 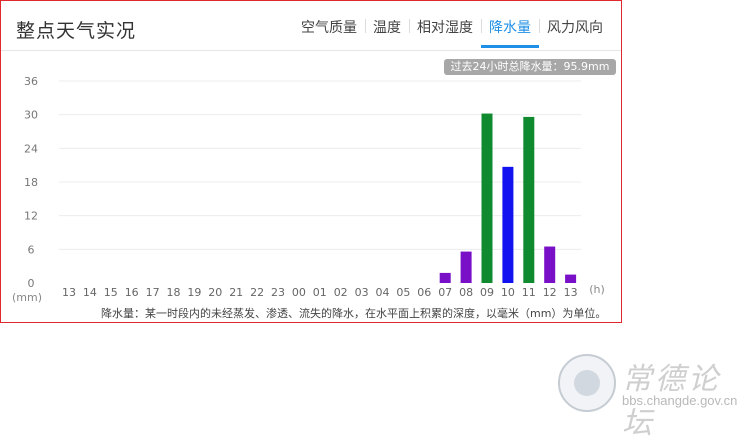 I want to click on x-tick-label: 10, so click(x=508, y=292).